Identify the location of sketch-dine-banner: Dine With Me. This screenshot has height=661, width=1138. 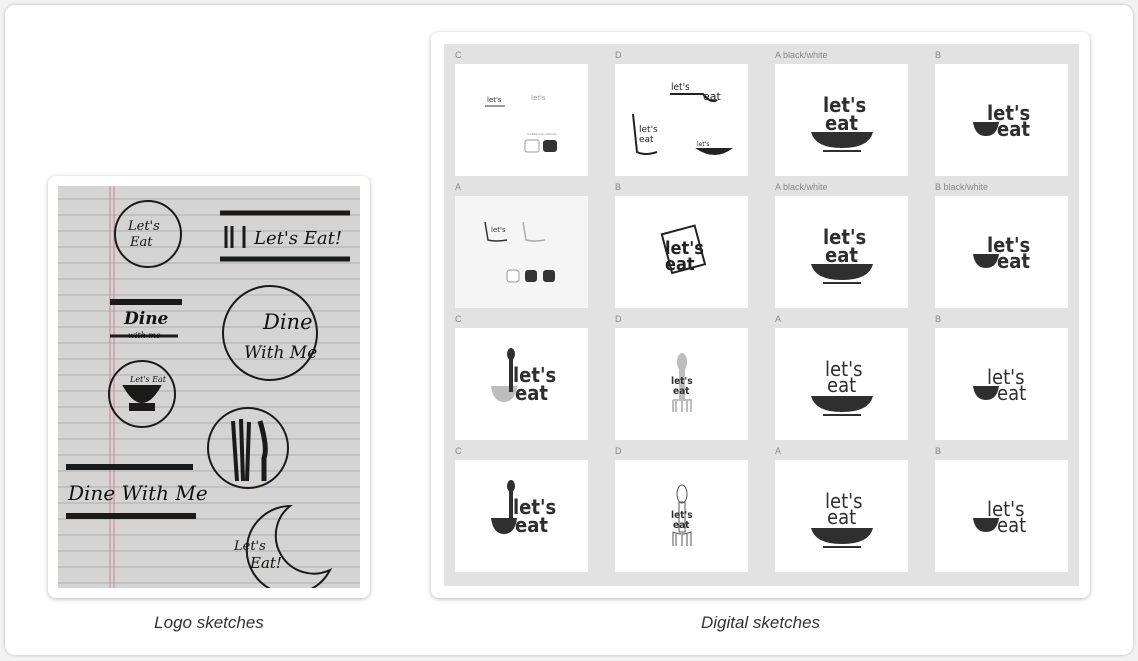
(137, 493).